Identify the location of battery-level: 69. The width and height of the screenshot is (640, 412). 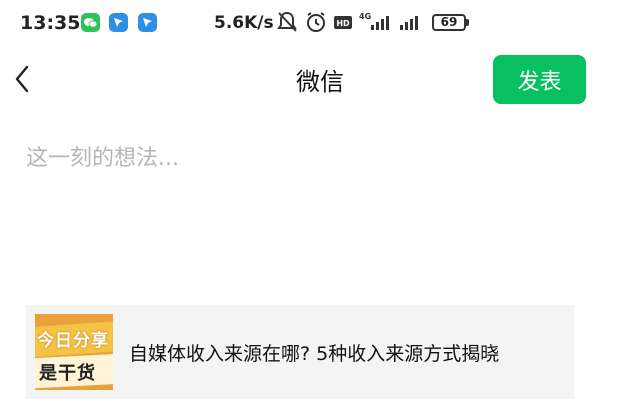
(449, 22).